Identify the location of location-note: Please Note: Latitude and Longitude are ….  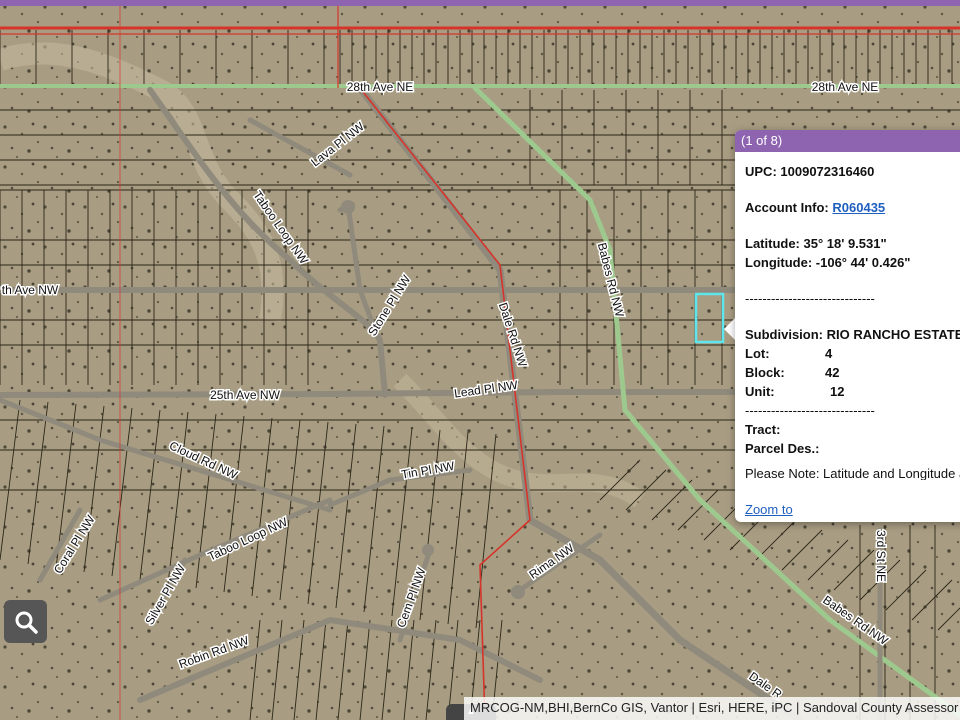
(852, 473).